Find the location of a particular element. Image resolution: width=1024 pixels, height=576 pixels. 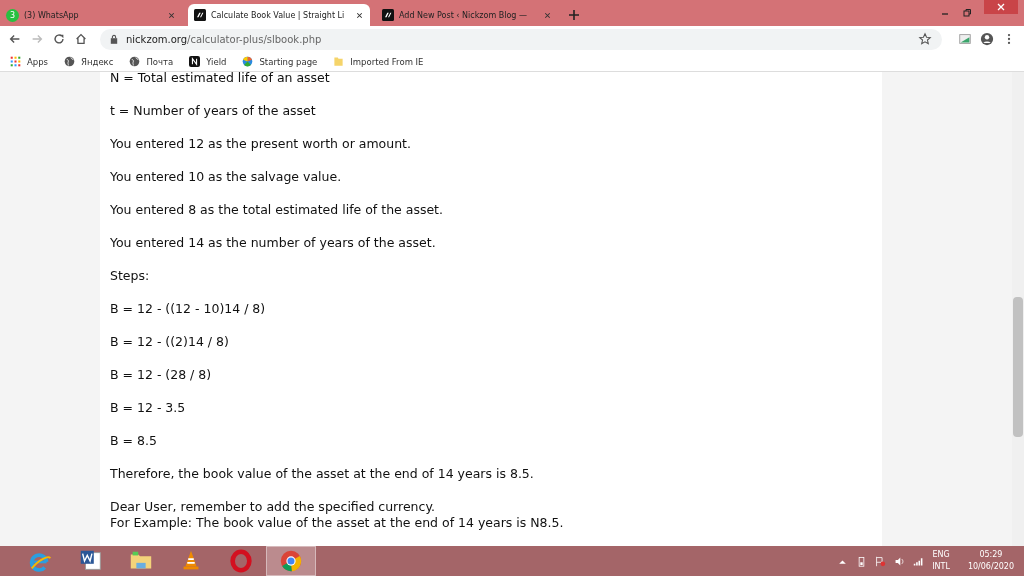

paragraph: You entered 12 as the present worth or amount. is located at coordinates (261, 144).